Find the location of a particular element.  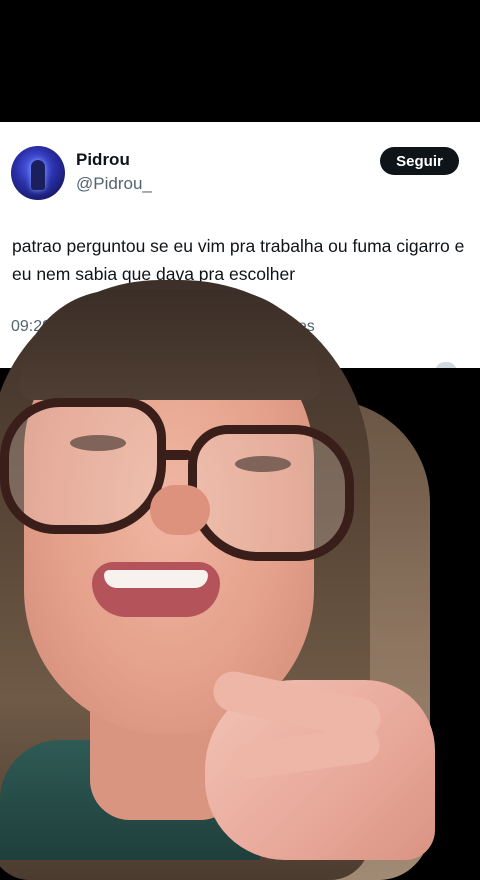

avatar-figure-icon is located at coordinates (38, 175).